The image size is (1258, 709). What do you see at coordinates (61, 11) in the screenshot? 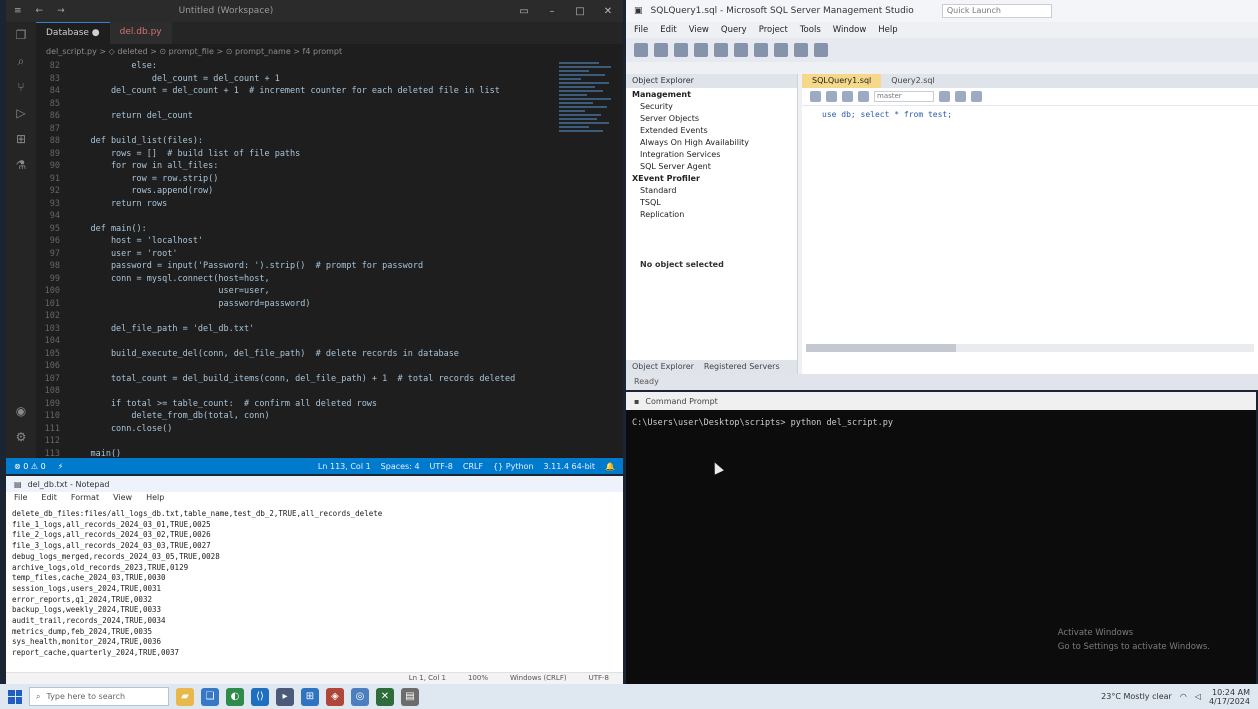
I see `forward-arrow-icon: →` at bounding box center [61, 11].